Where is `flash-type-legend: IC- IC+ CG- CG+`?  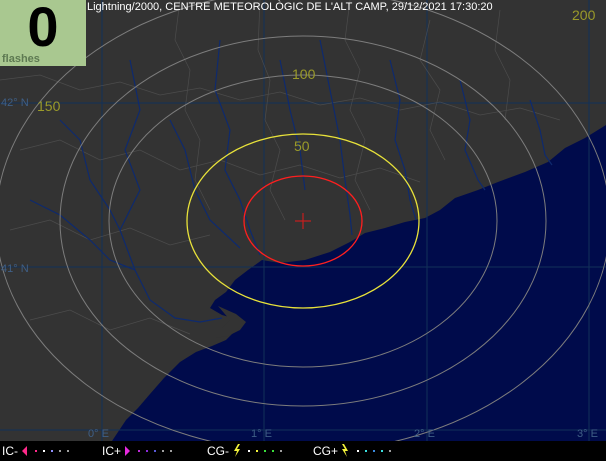
flash-type-legend: IC- IC+ CG- CG+ is located at coordinates (303, 451).